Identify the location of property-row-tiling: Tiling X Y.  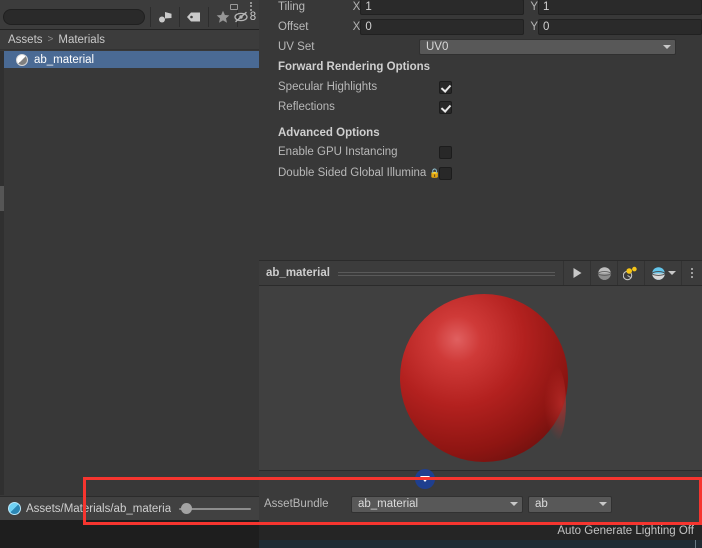
(480, 8).